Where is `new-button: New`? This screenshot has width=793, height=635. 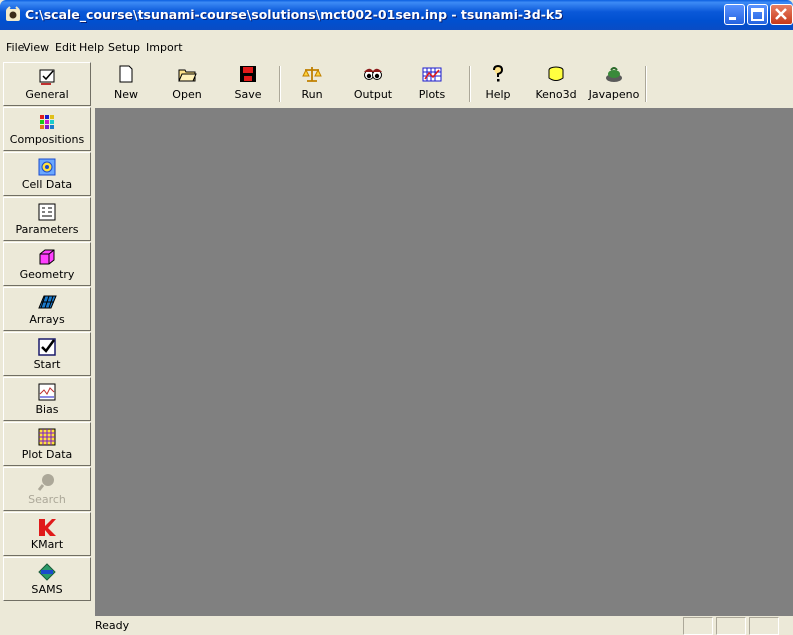
new-button: New is located at coordinates (126, 83).